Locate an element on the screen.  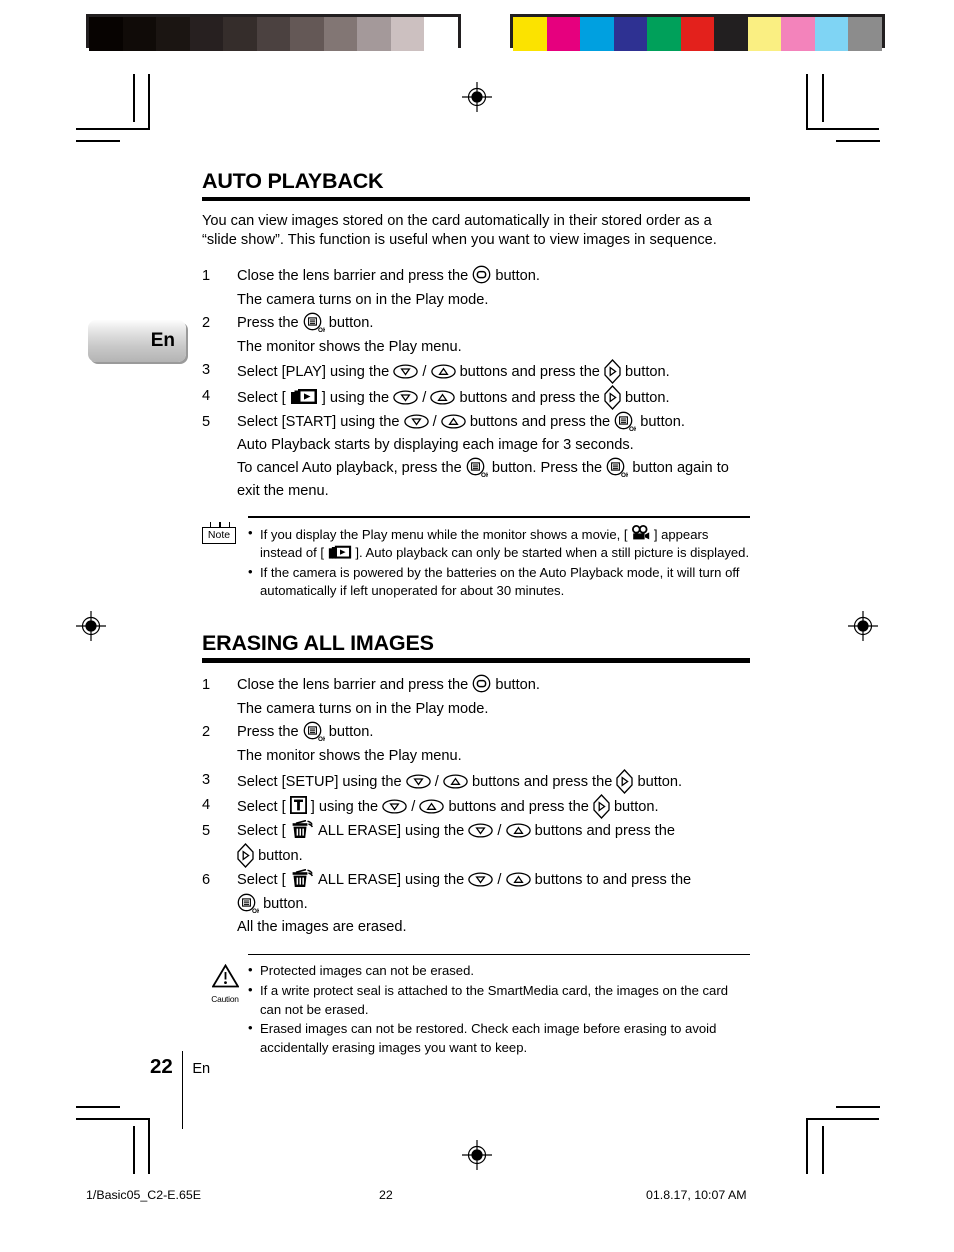
step-note: The camera turns on in the Play mode. is located at coordinates (363, 708).